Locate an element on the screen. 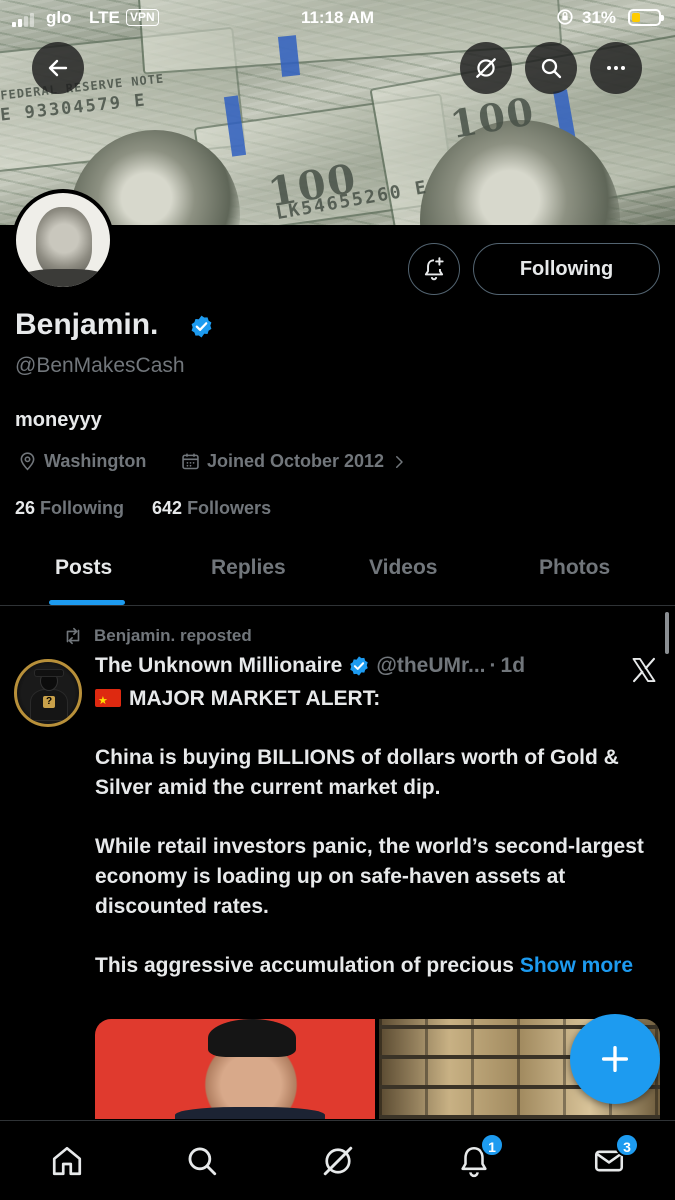 Image resolution: width=675 pixels, height=1200 pixels. messages-badge: 3 is located at coordinates (627, 1145).